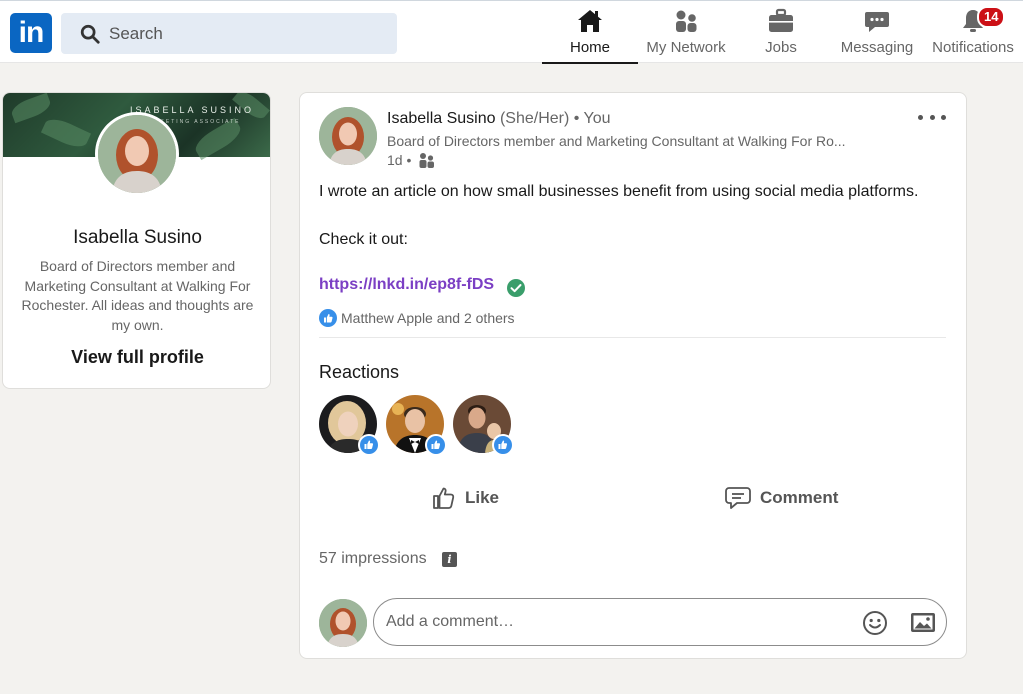 The height and width of the screenshot is (694, 1023). Describe the element at coordinates (373, 559) in the screenshot. I see `impressions-count: 57 impressions` at that location.